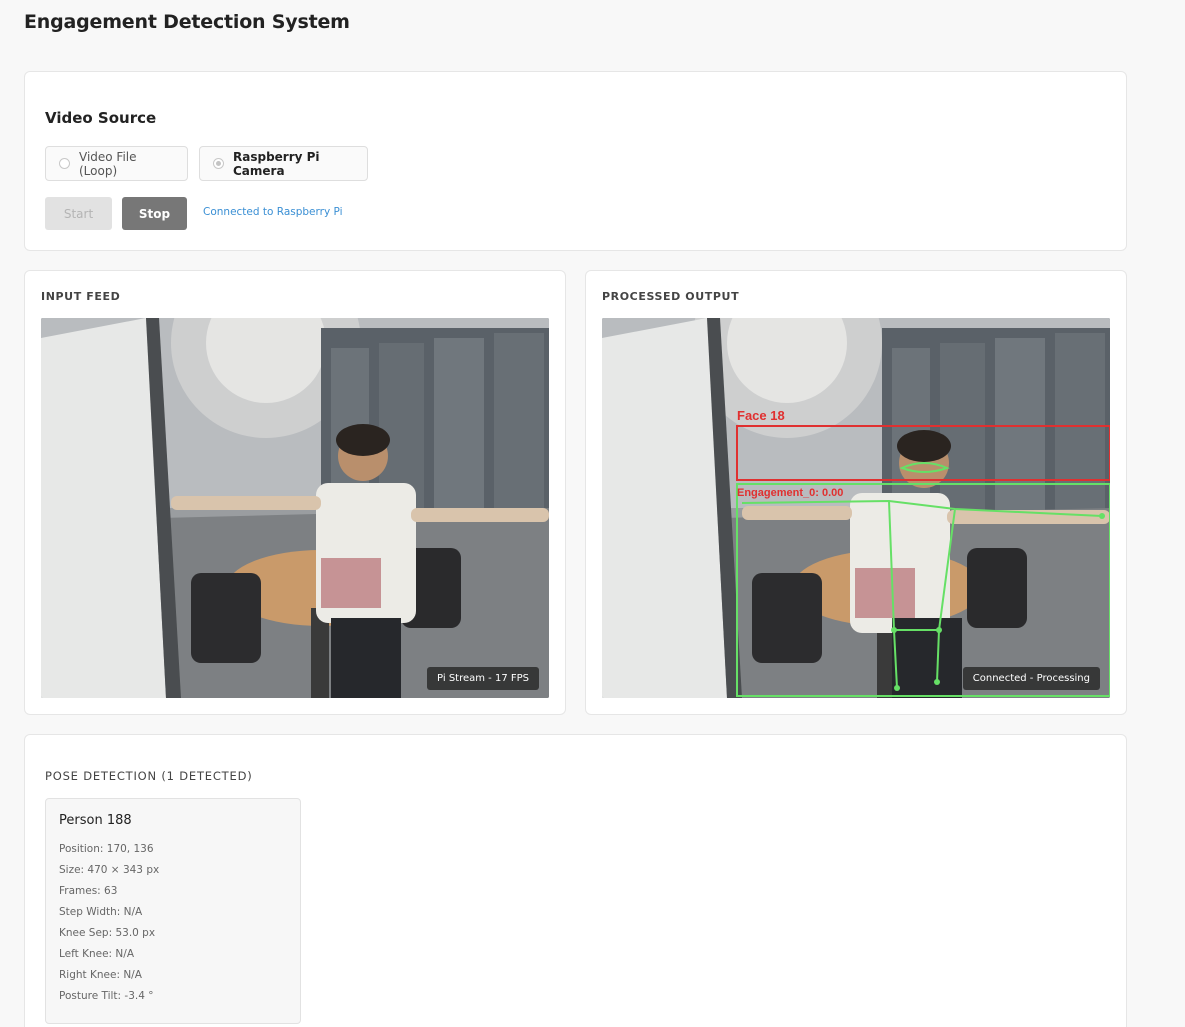 This screenshot has width=1185, height=1027. What do you see at coordinates (154, 213) in the screenshot?
I see `stop-button: Stop` at bounding box center [154, 213].